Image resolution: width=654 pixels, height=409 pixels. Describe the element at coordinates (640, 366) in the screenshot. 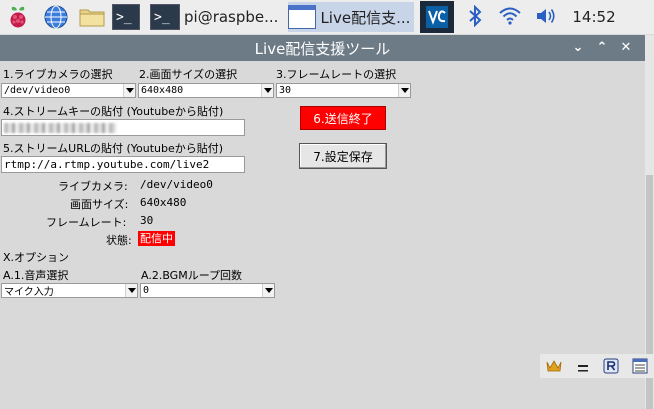

I see `keyboard-panel-icon` at that location.